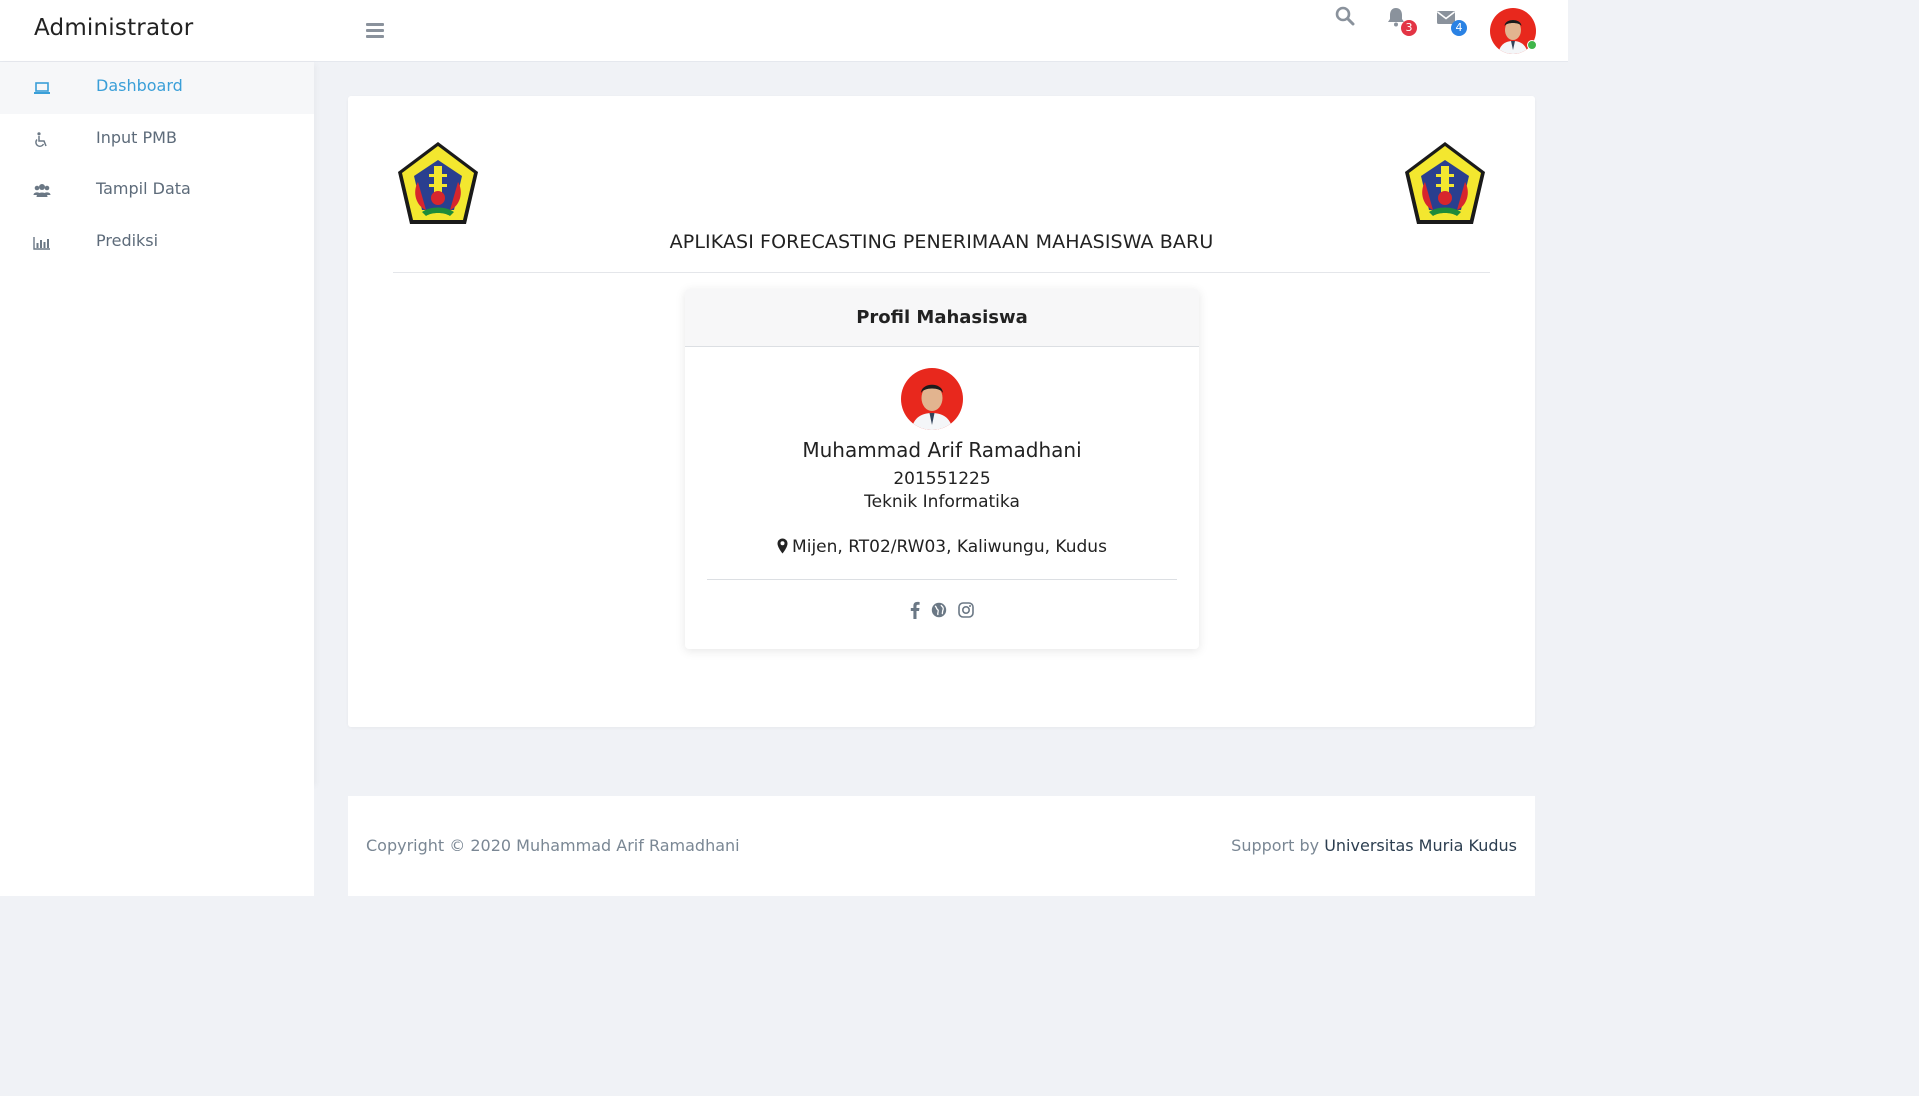  Describe the element at coordinates (1345, 16) in the screenshot. I see `search-icon` at that location.